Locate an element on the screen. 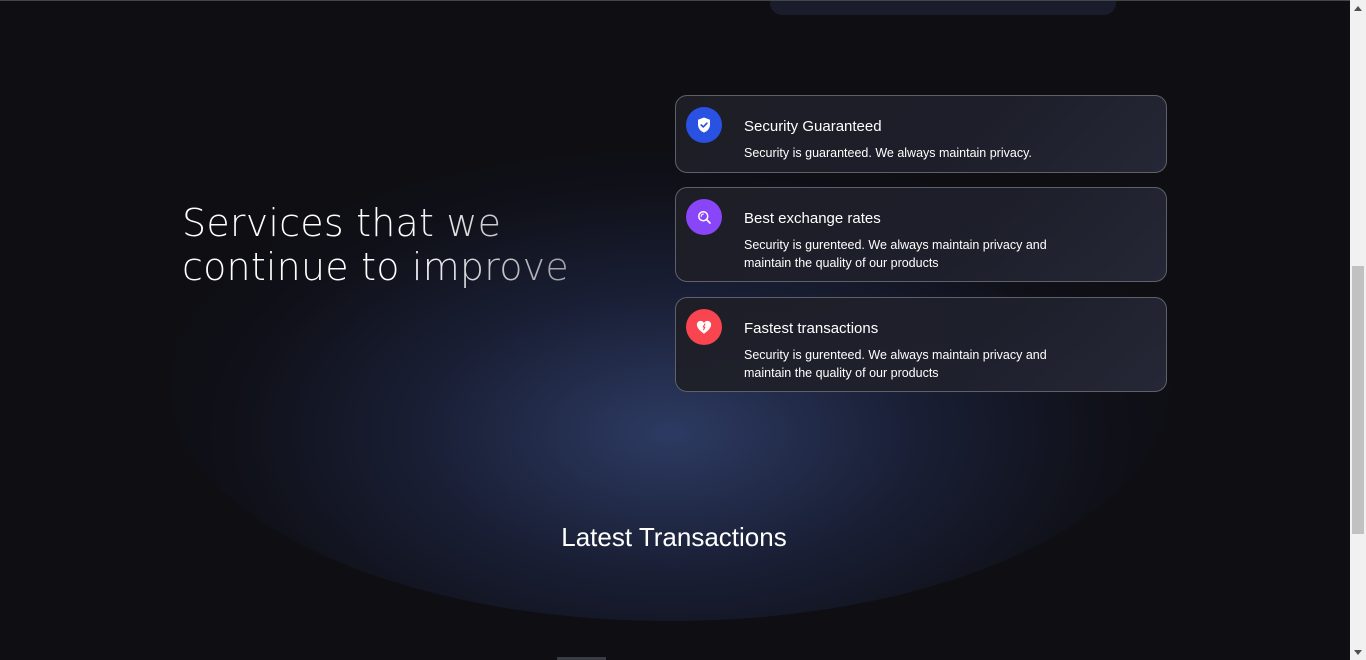 The height and width of the screenshot is (660, 1366). search-icon is located at coordinates (704, 217).